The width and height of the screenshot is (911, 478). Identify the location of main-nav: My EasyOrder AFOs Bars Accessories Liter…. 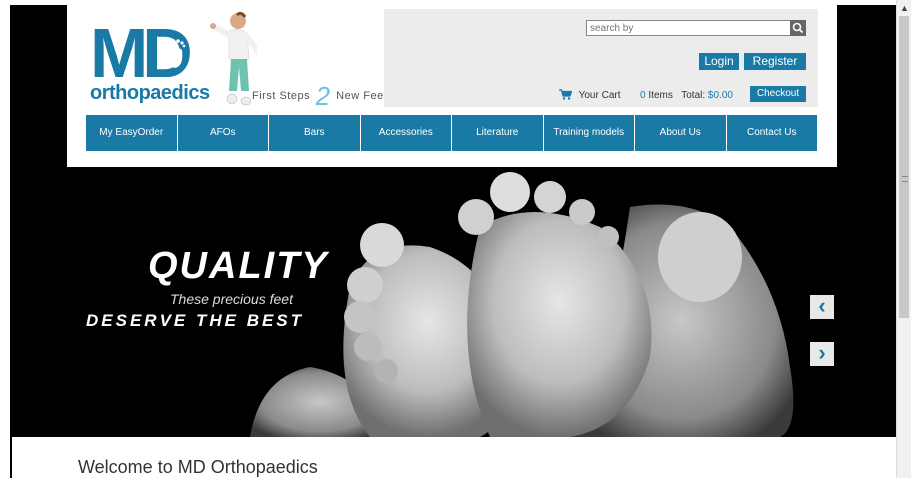
(451, 133).